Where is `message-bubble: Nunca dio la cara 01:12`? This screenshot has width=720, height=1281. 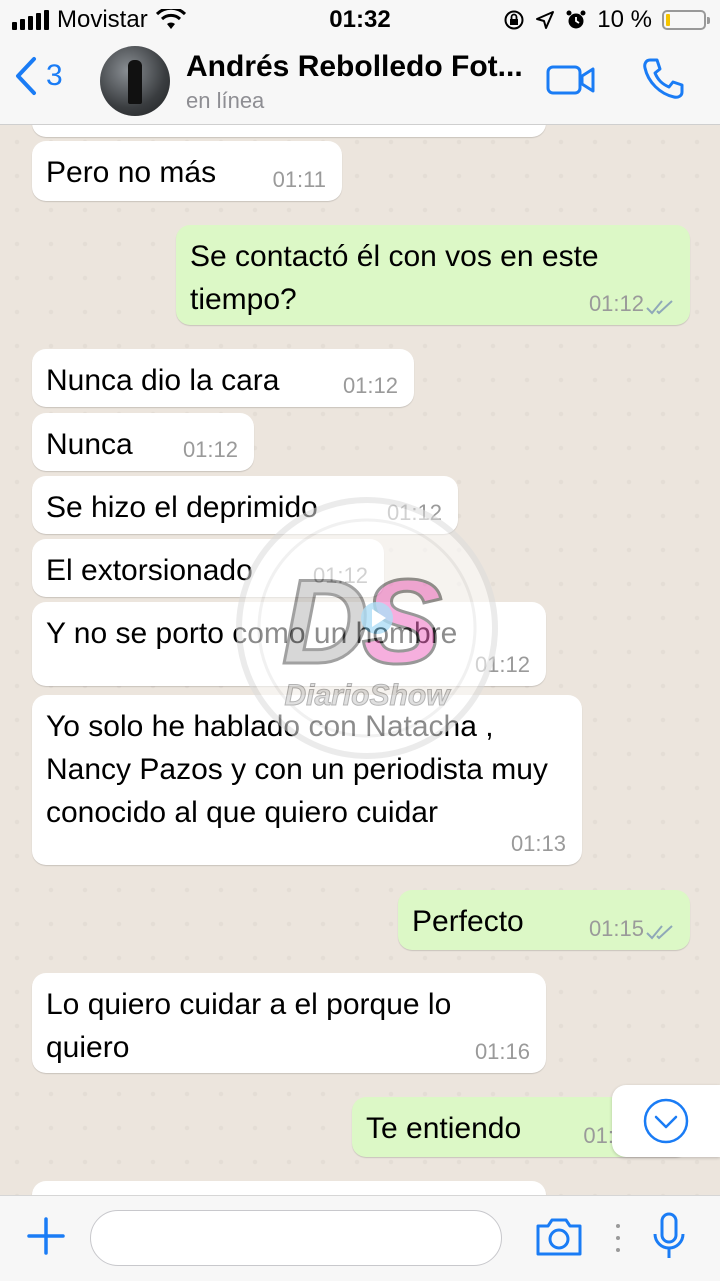 message-bubble: Nunca dio la cara 01:12 is located at coordinates (223, 378).